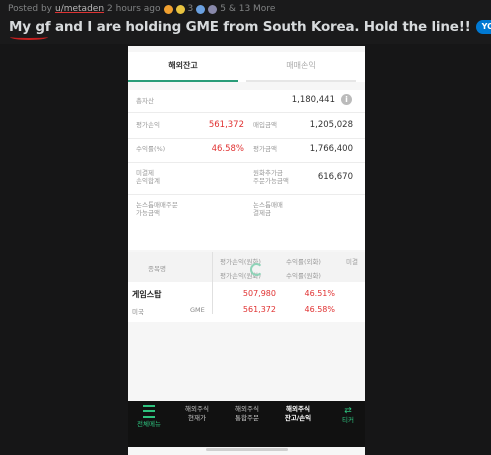 The height and width of the screenshot is (455, 491). I want to click on eval-pl-label: 평가손익, so click(148, 125).